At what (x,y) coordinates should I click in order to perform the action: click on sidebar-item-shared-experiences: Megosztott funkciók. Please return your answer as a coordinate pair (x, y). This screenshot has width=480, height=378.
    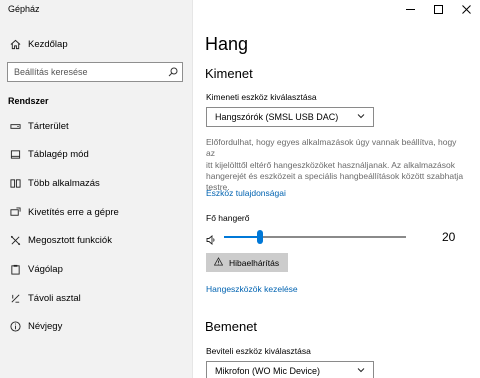
    Looking at the image, I should click on (60, 240).